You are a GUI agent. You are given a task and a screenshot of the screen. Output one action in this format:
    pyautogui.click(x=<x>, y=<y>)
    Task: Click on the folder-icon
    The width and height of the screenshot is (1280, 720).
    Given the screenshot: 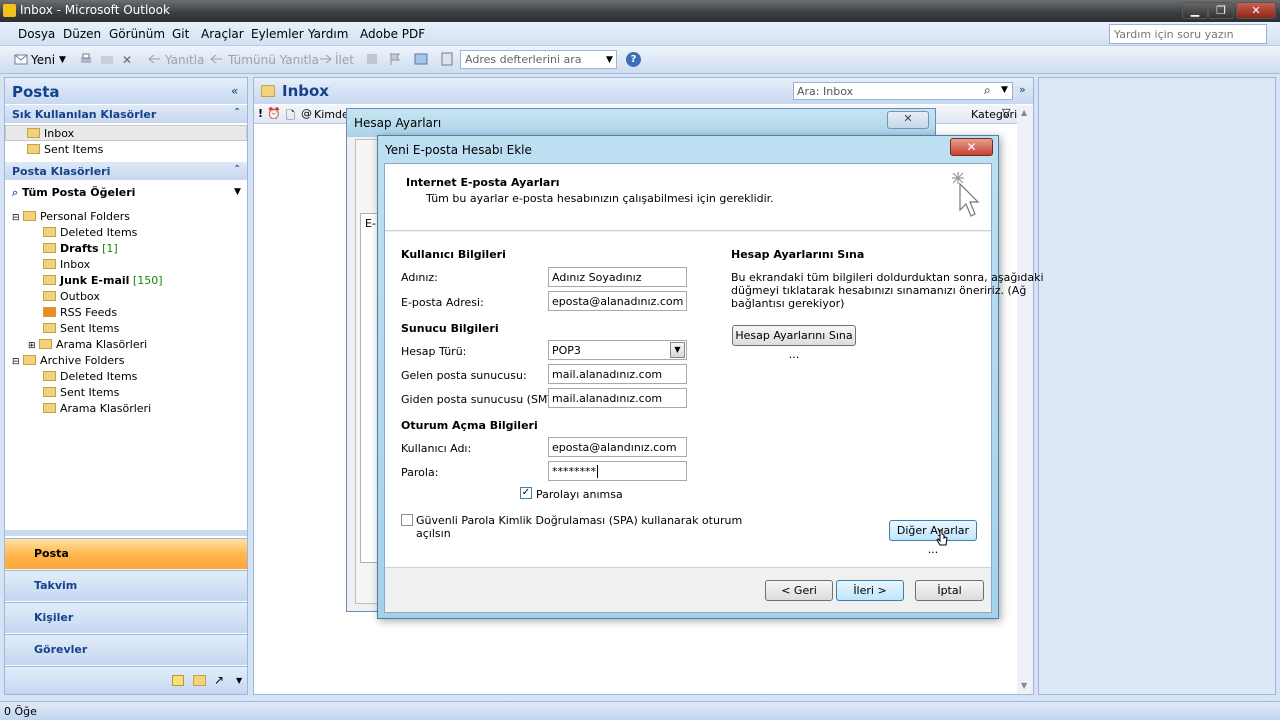 What is the action you would take?
    pyautogui.click(x=49, y=392)
    